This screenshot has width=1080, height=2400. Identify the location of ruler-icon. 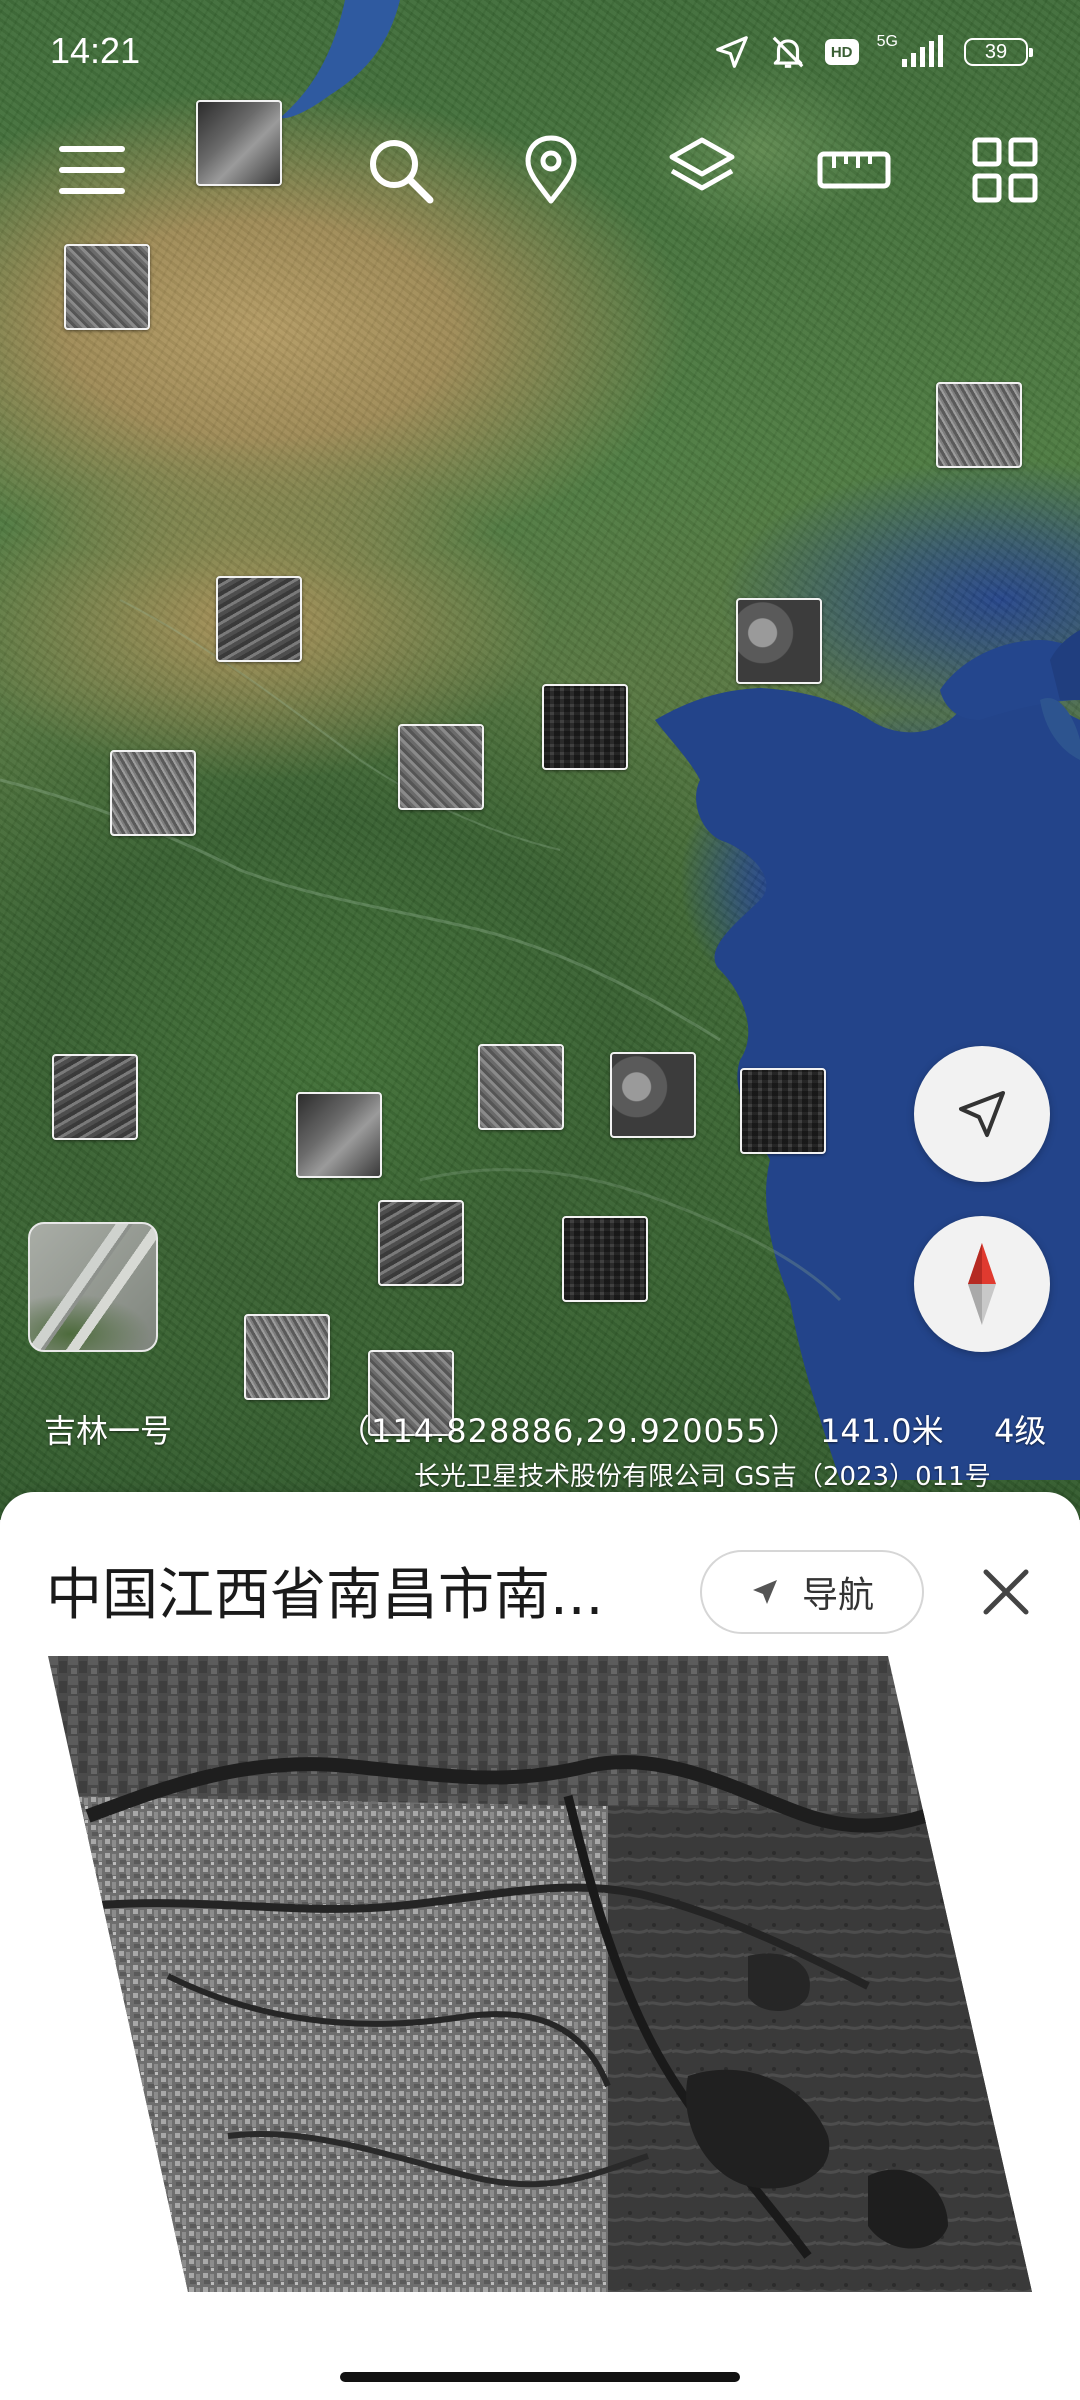
(854, 170).